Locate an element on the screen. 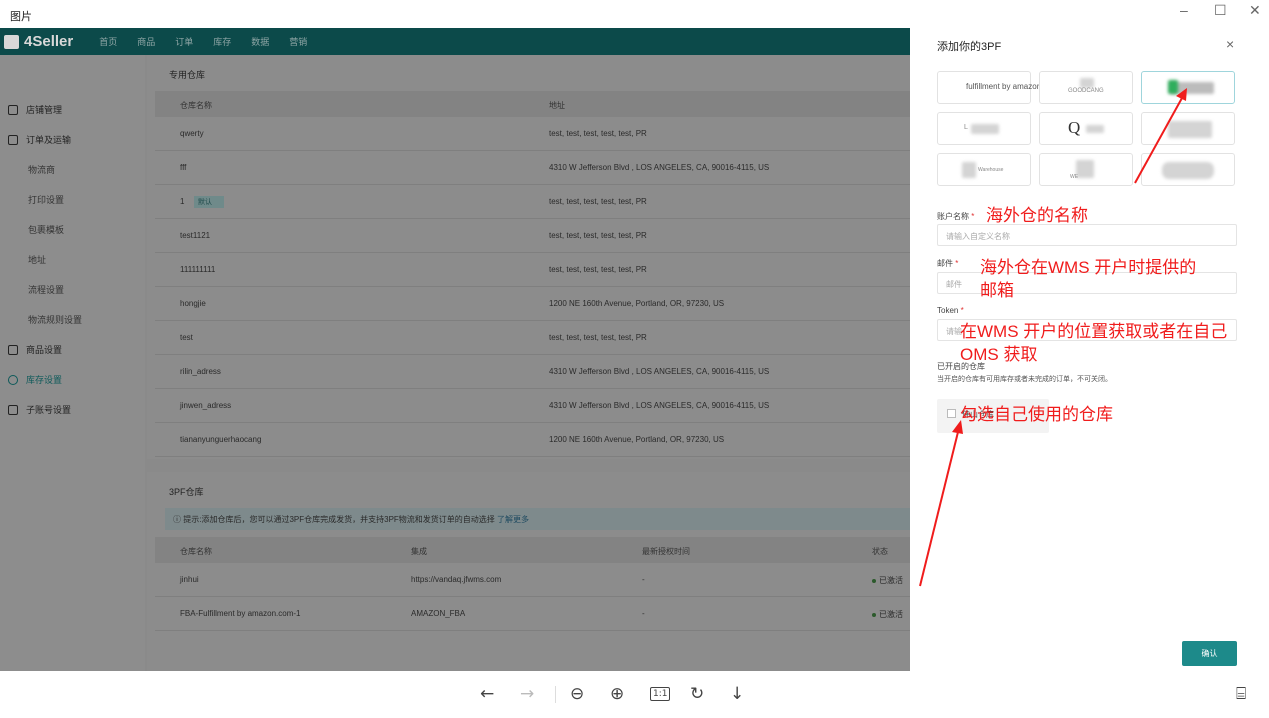  sidebar-item-store: 店铺管理 is located at coordinates (35, 109).